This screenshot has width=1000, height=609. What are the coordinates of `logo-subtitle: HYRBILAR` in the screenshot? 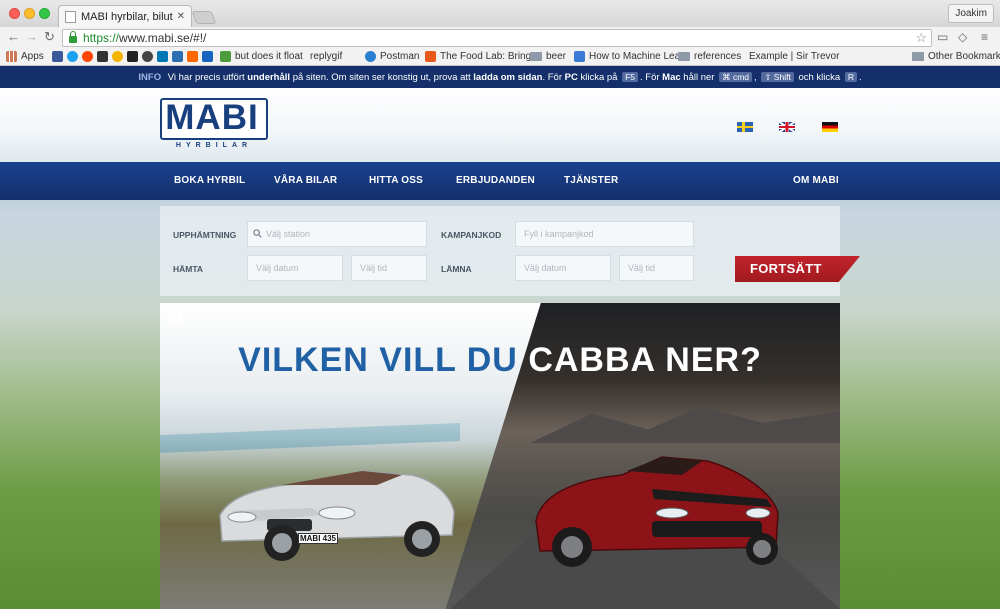 It's located at (214, 145).